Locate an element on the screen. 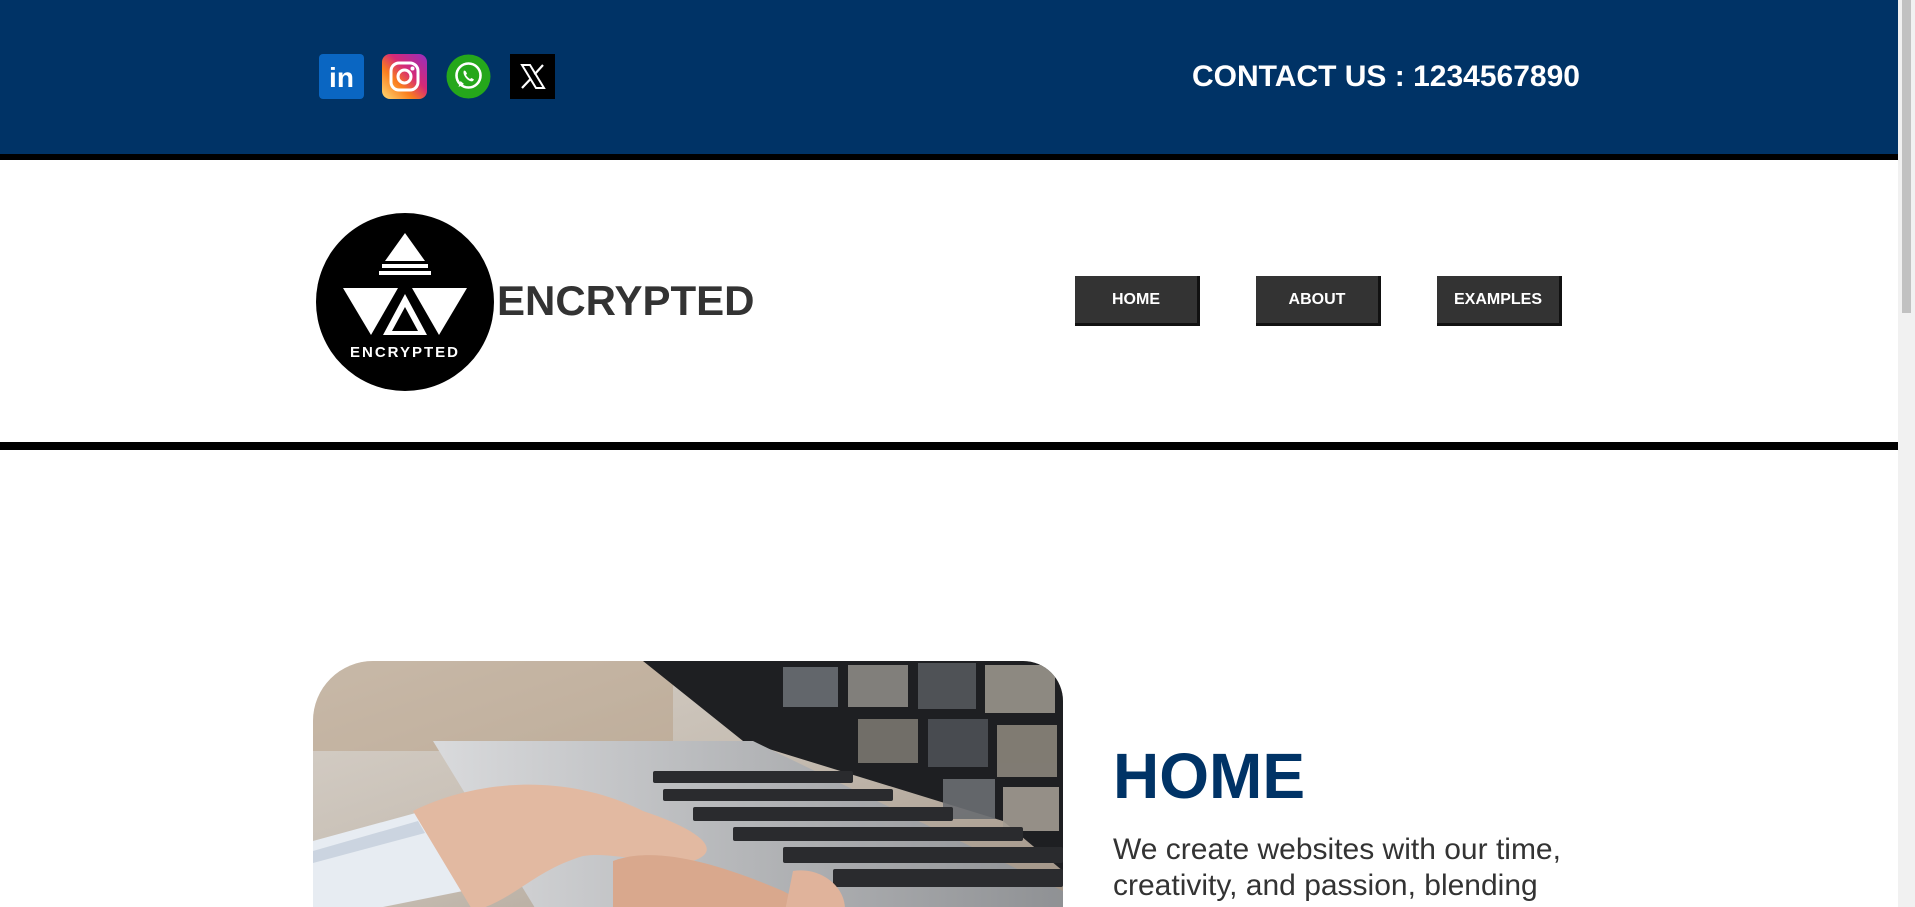  linkedin-icon: in is located at coordinates (341, 76).